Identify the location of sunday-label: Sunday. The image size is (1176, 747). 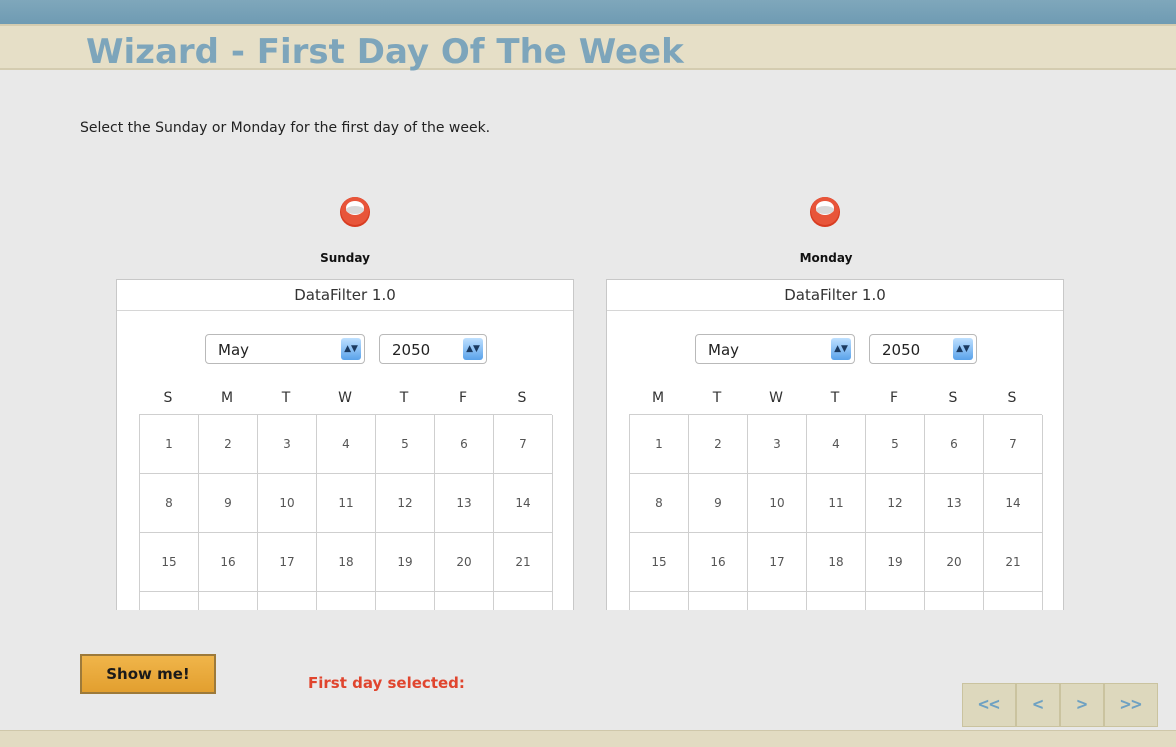
(345, 258).